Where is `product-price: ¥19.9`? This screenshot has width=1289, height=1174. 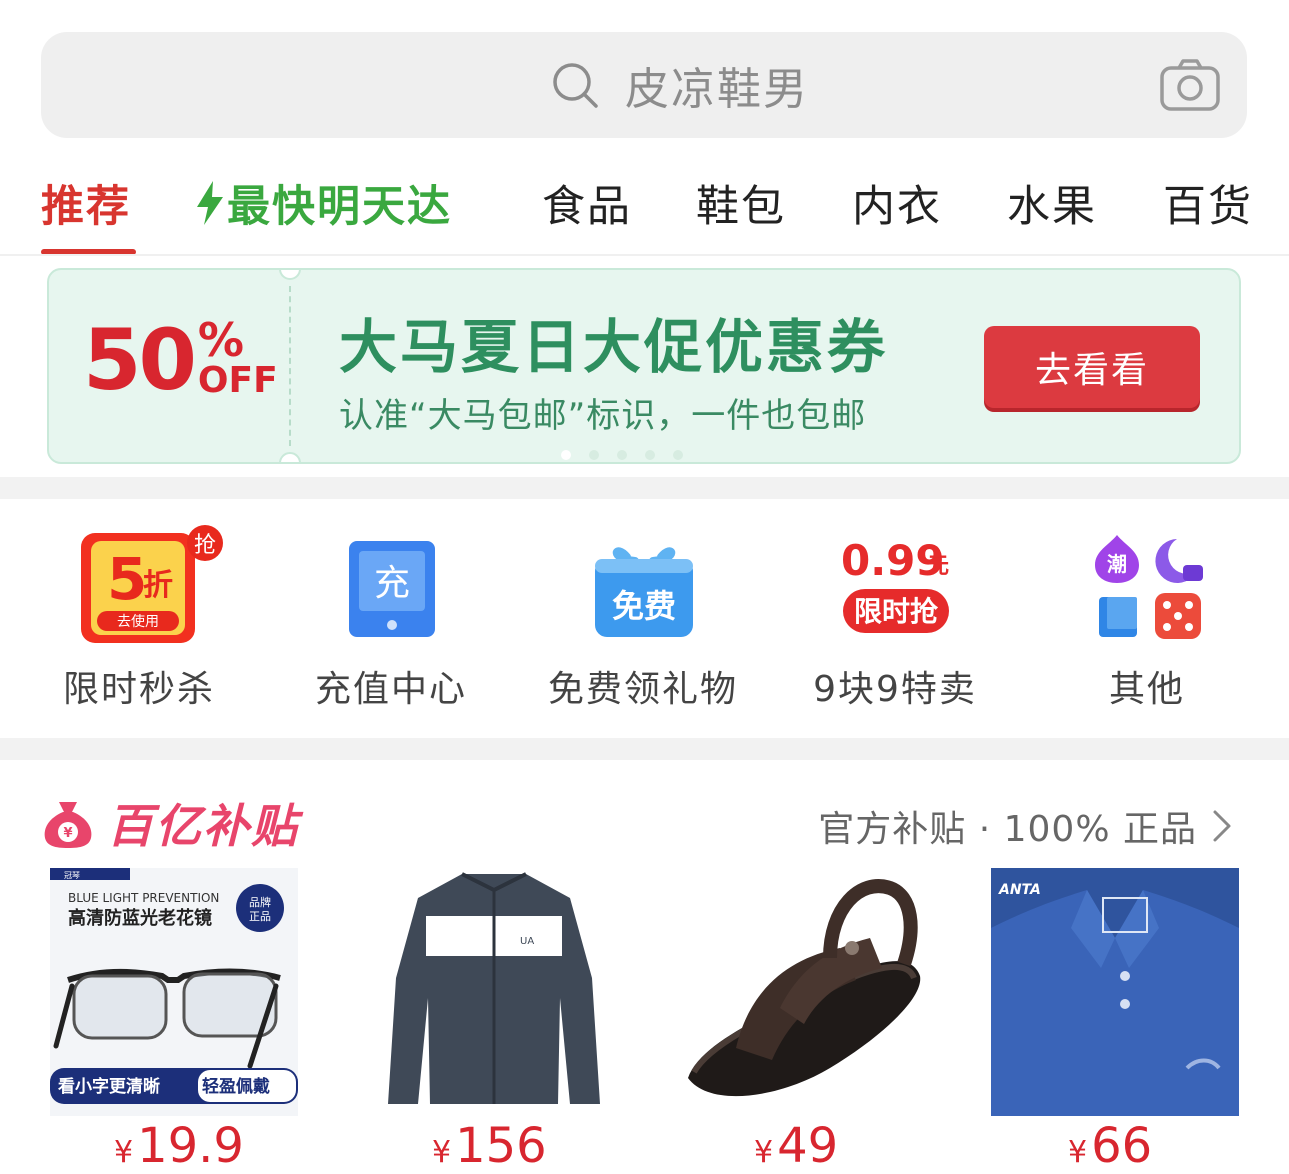 product-price: ¥19.9 is located at coordinates (179, 1146).